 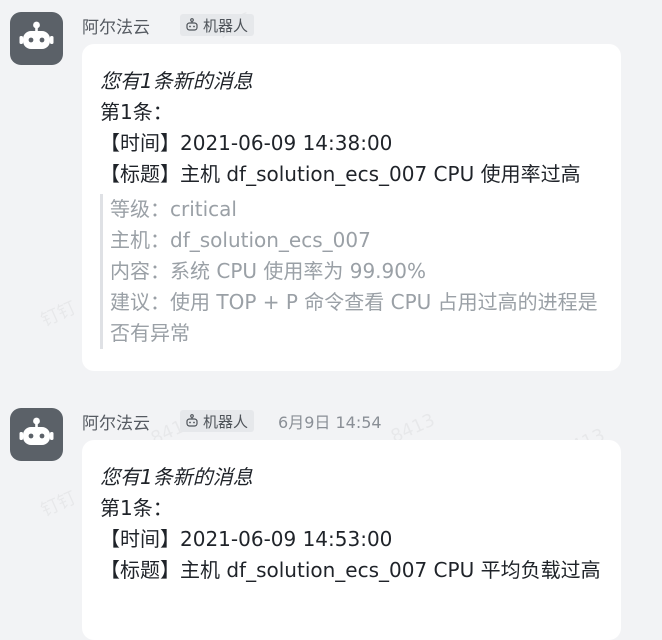 I want to click on message-timestamp: 6月9日 14:54, so click(x=330, y=422).